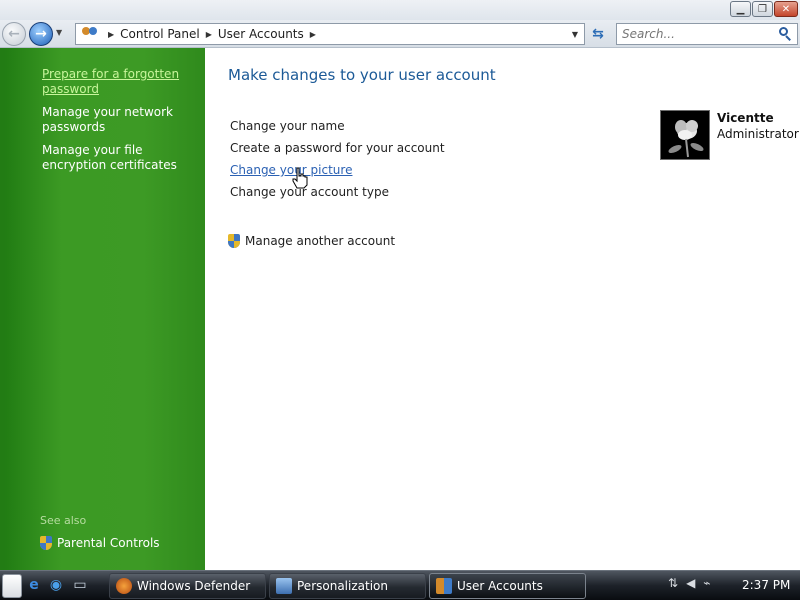 The width and height of the screenshot is (800, 600). I want to click on taskbar-button-label: Windows Defender, so click(194, 586).